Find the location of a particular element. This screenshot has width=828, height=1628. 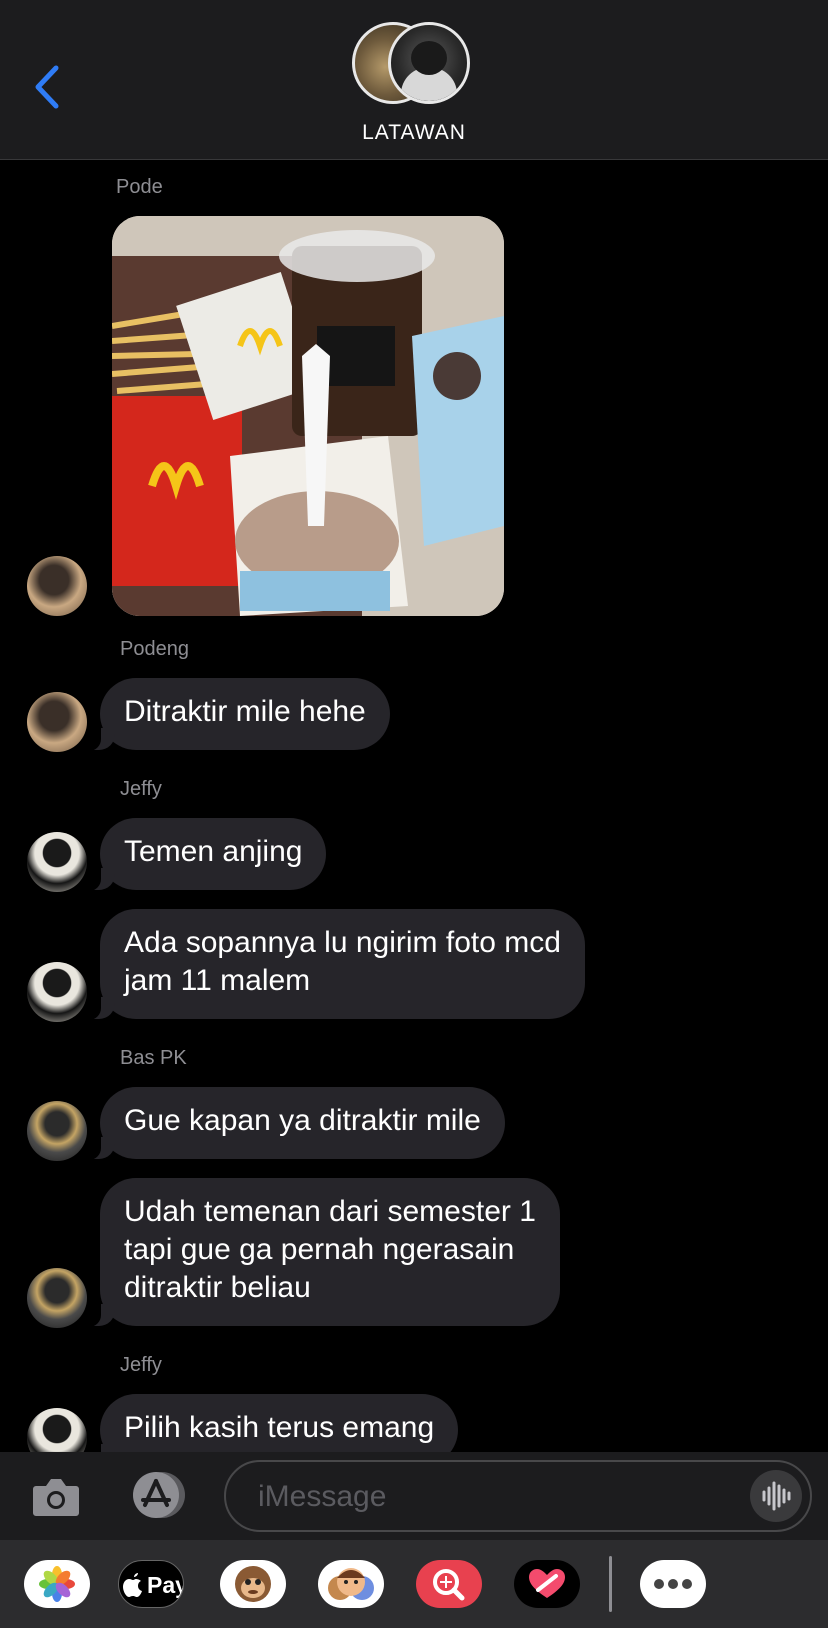

message-text: tapi gue ga pernah ngerasain is located at coordinates (319, 1249).